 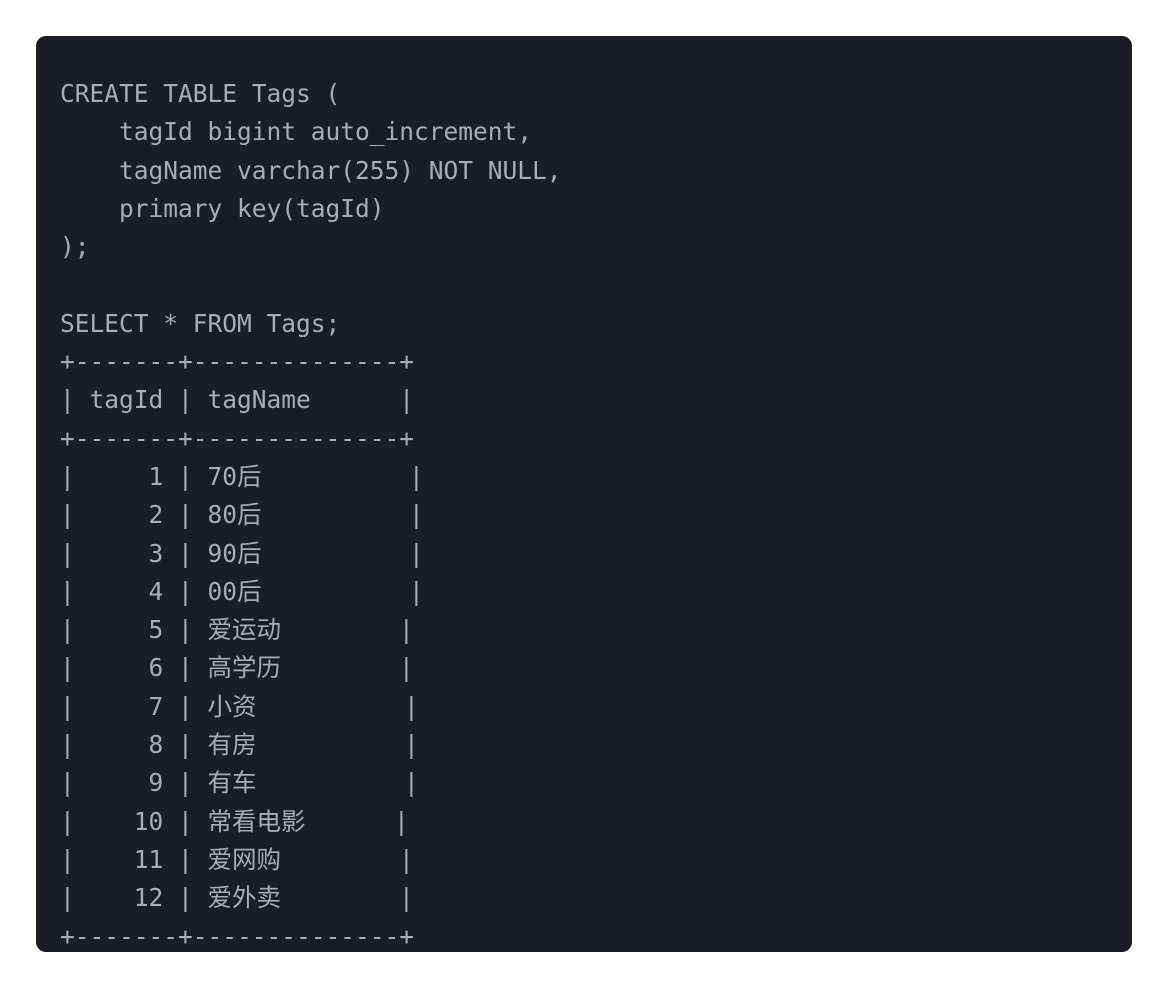 What do you see at coordinates (222, 208) in the screenshot?
I see `code-line: primary key(tagId)` at bounding box center [222, 208].